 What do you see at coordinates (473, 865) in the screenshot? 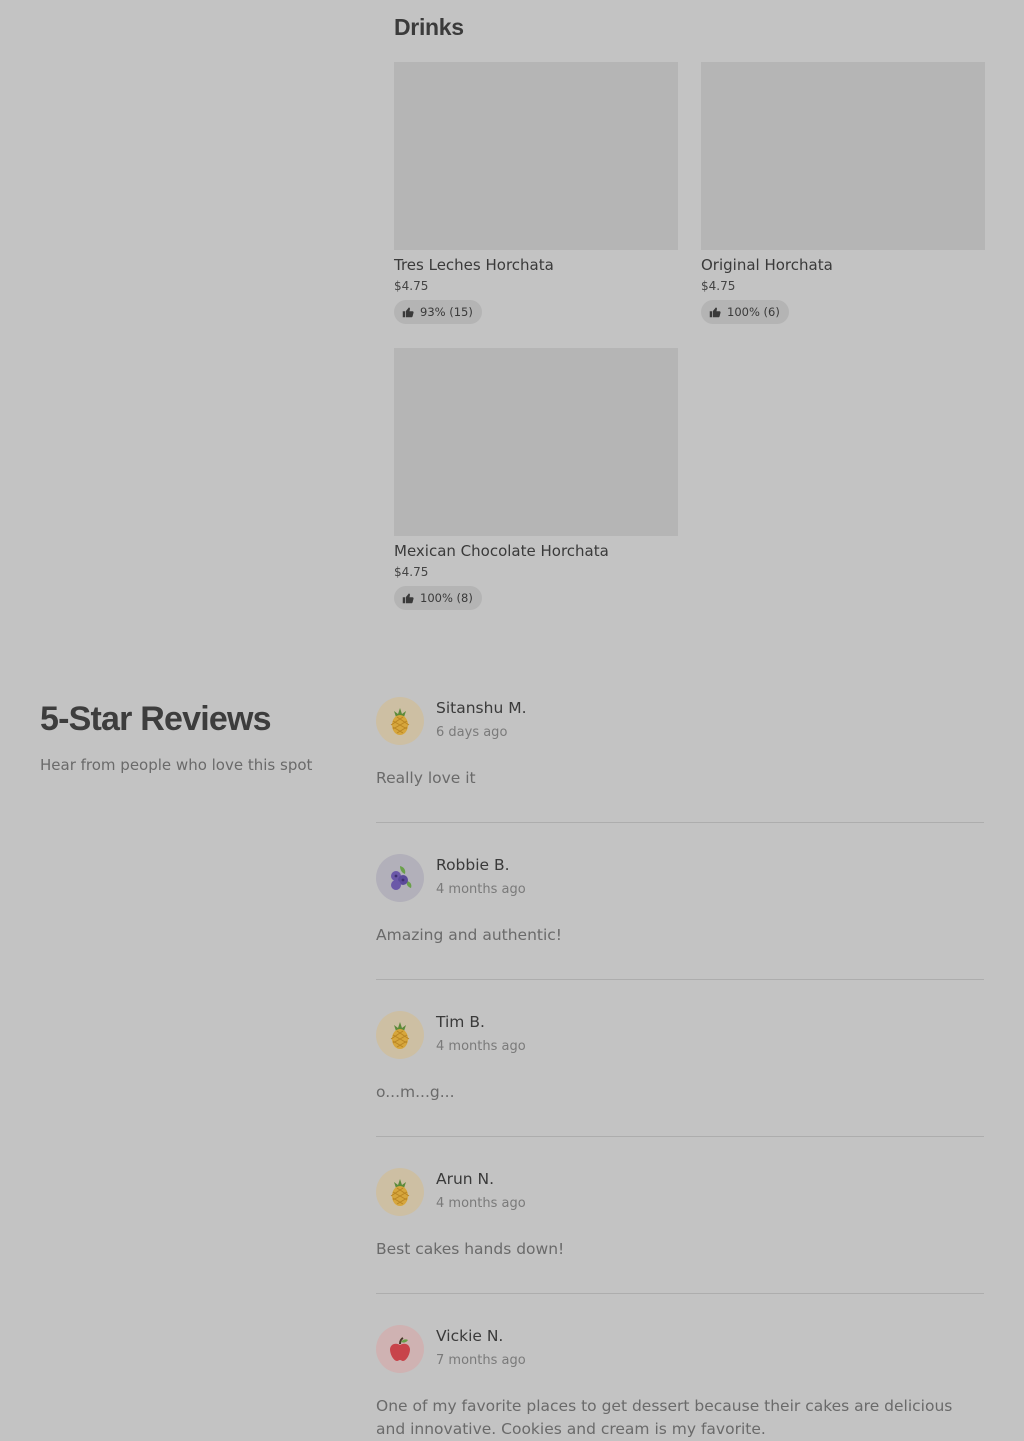
I see `reviewer-name: Robbie B.` at bounding box center [473, 865].